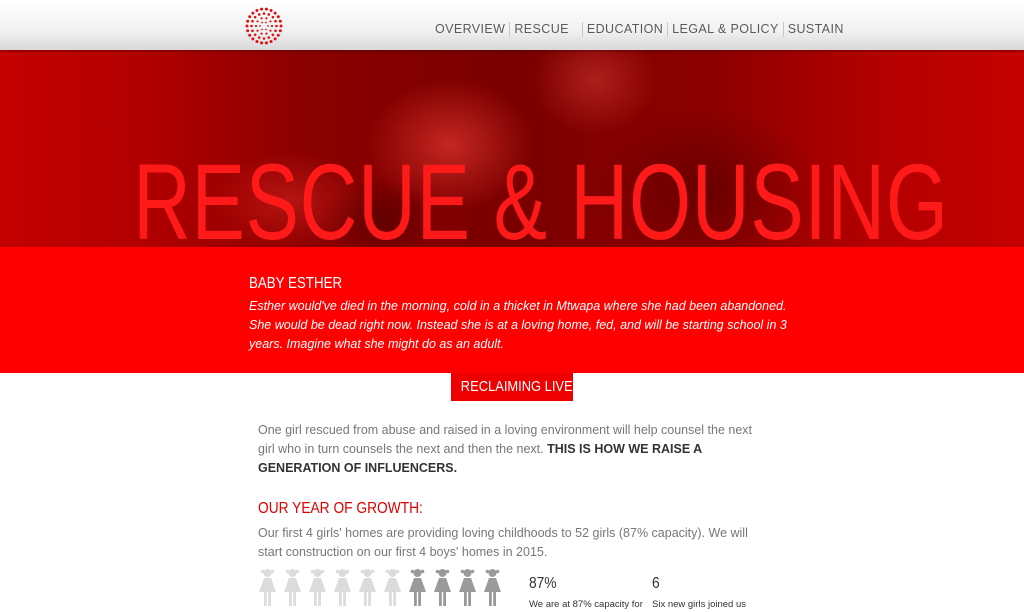 This screenshot has height=612, width=1024. What do you see at coordinates (625, 29) in the screenshot?
I see `nav-item-education: EDUCATION` at bounding box center [625, 29].